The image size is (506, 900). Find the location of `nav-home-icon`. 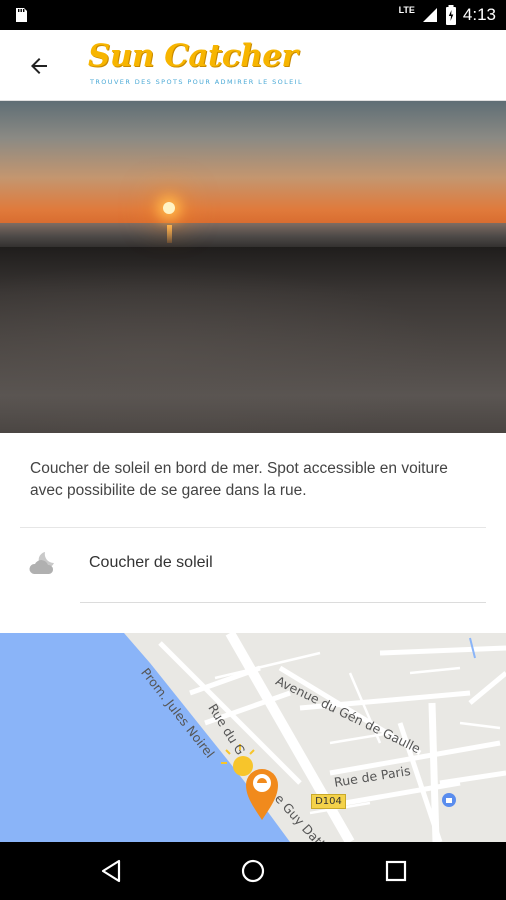

nav-home-icon is located at coordinates (253, 871).